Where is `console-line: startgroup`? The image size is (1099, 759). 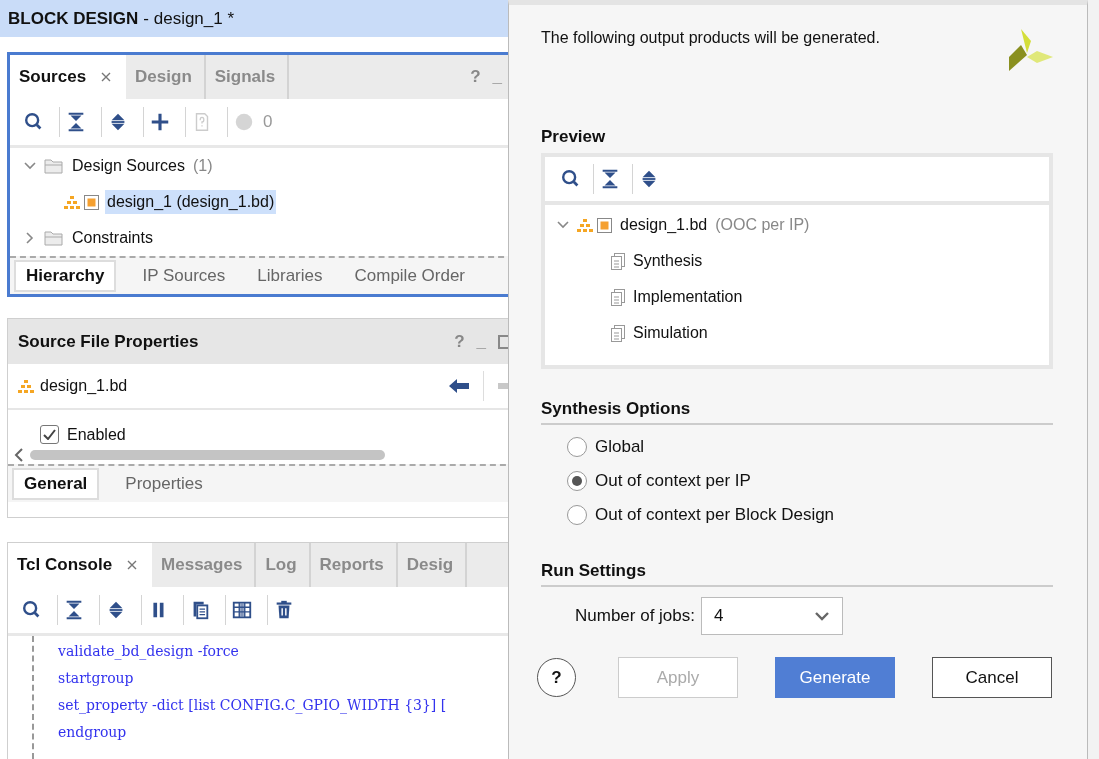
console-line: startgroup is located at coordinates (96, 678).